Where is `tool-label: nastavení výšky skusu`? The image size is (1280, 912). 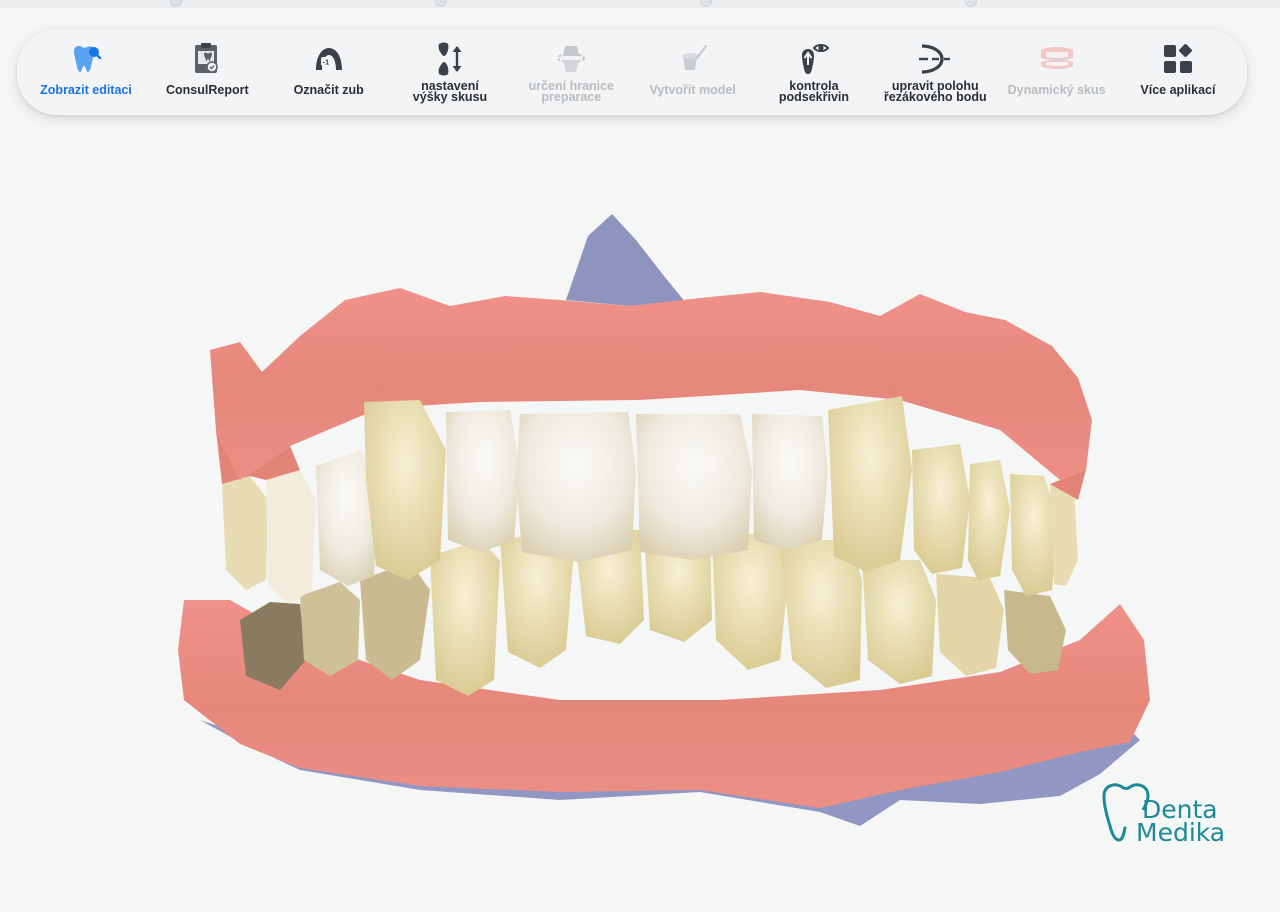
tool-label: nastavení výšky skusu is located at coordinates (450, 91).